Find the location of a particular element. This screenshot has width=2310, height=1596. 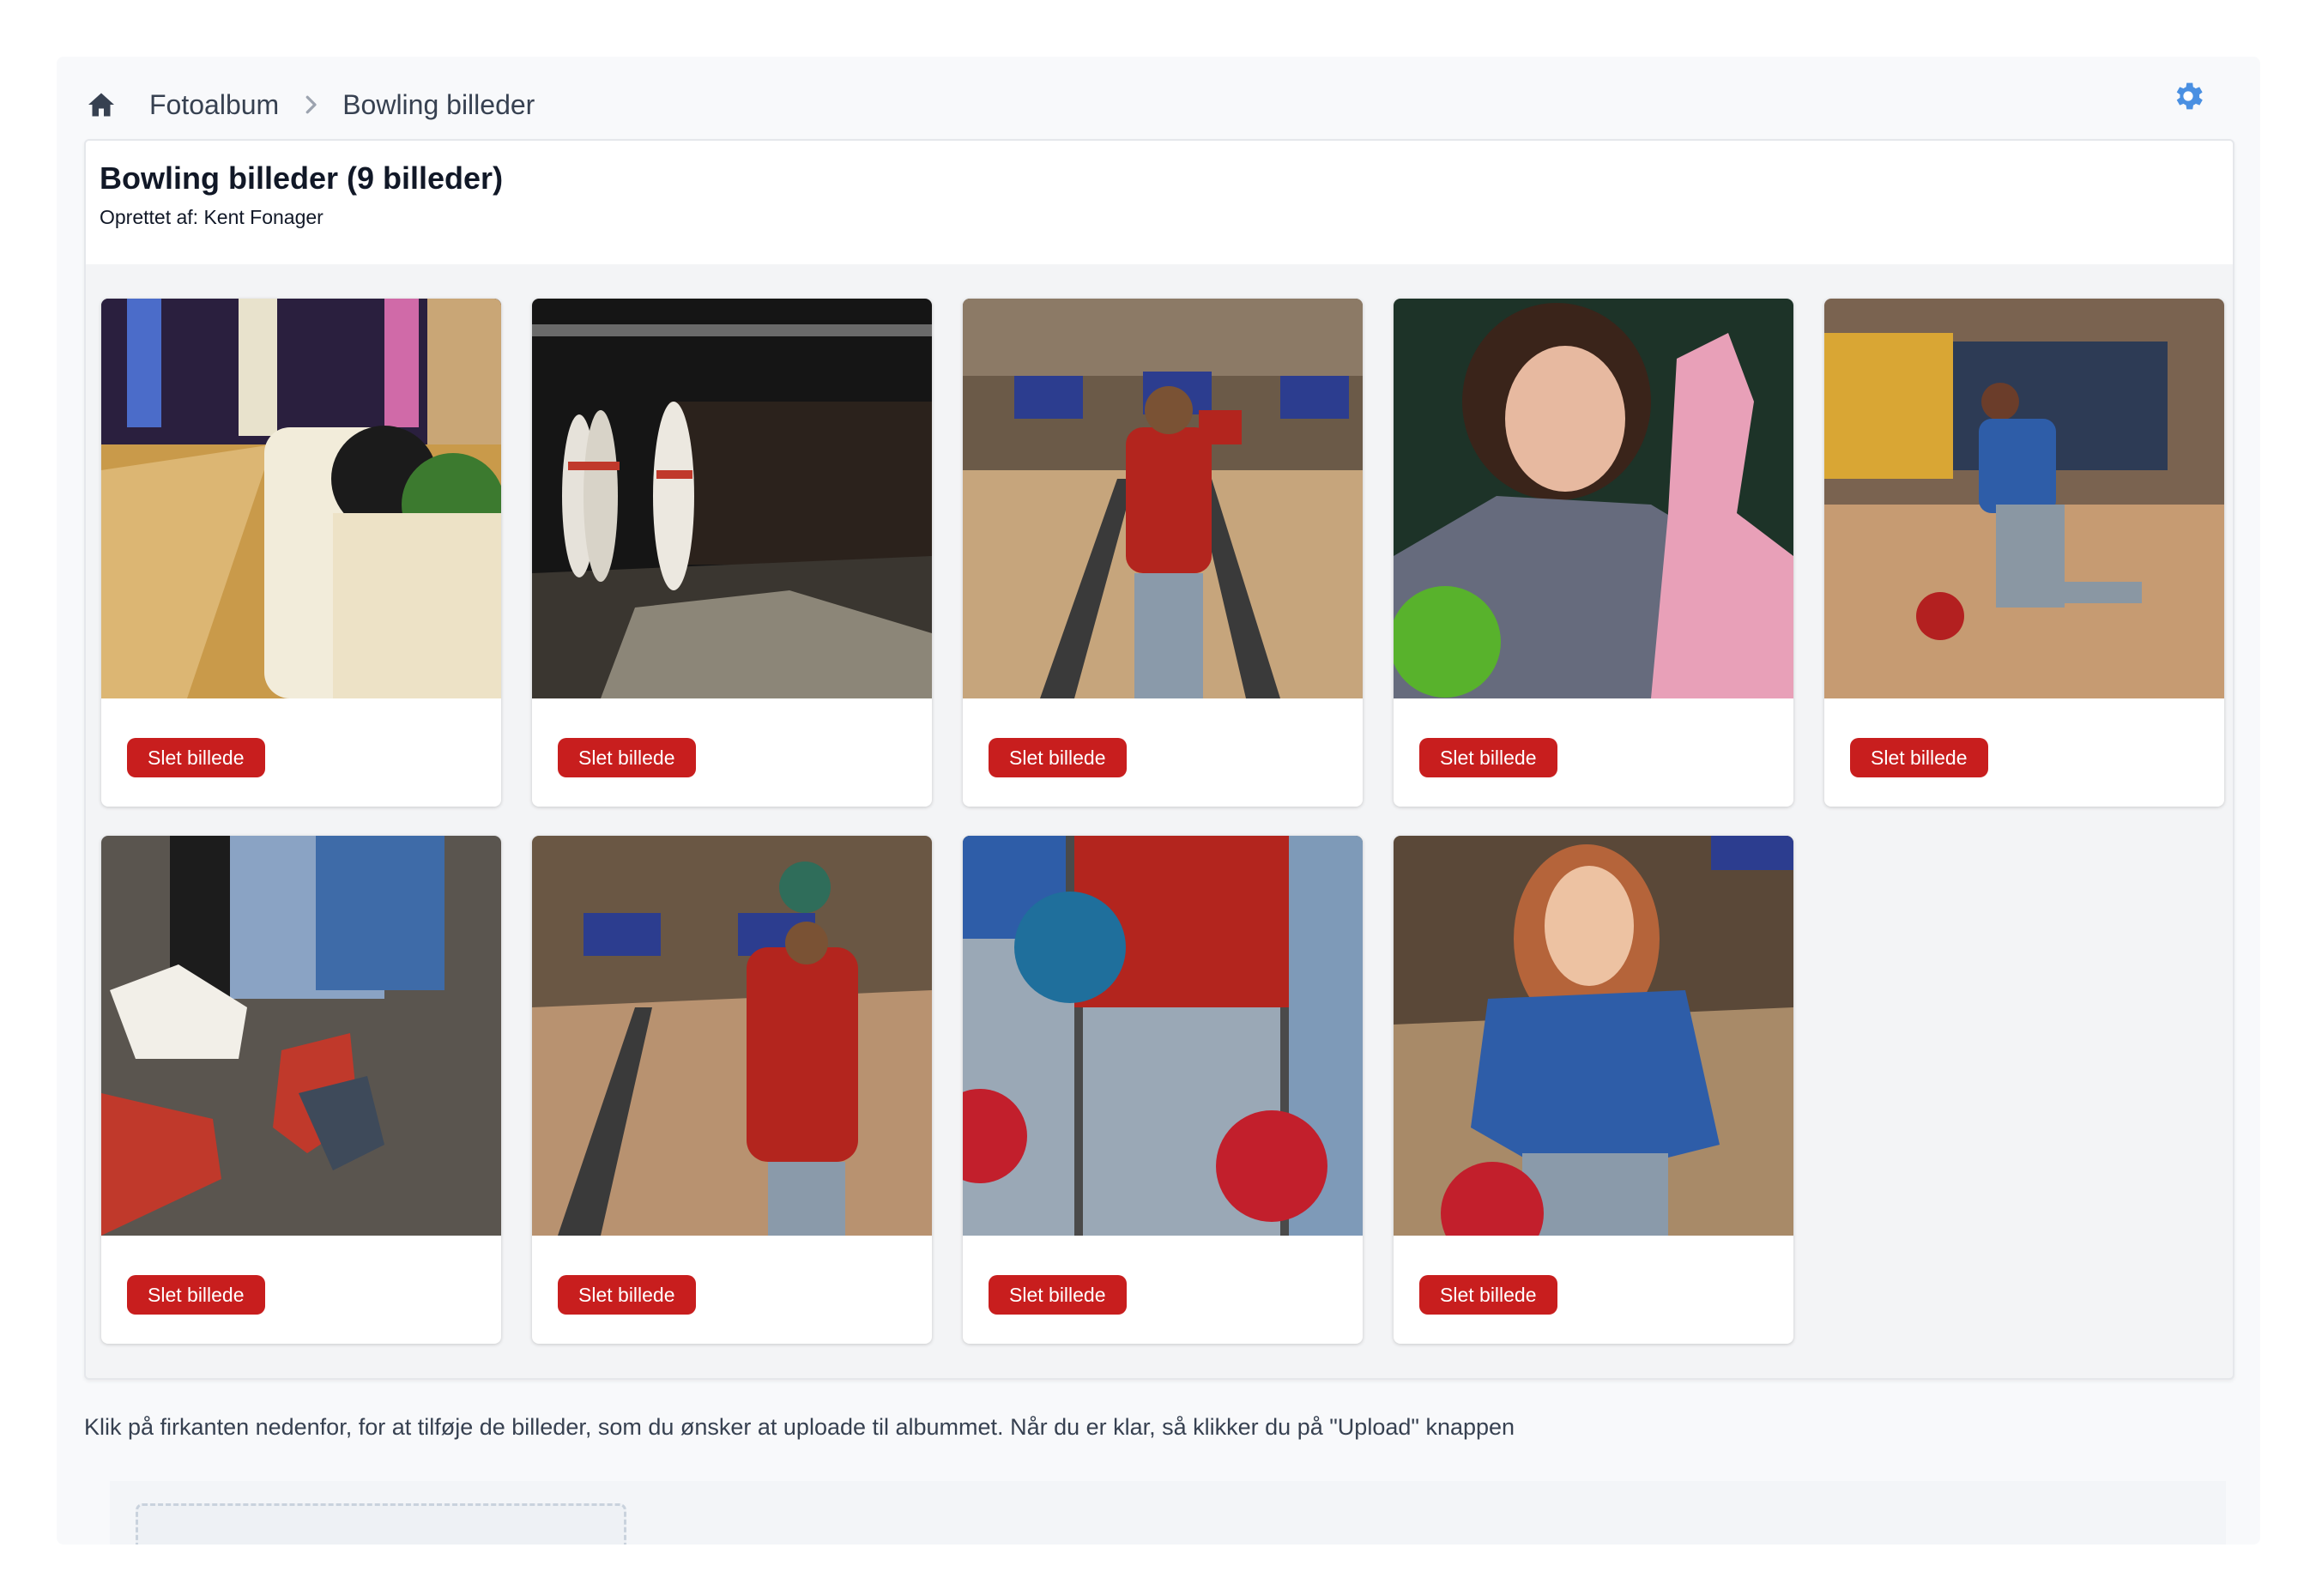

breadcrumb-current: Bowling billeder is located at coordinates (438, 104).